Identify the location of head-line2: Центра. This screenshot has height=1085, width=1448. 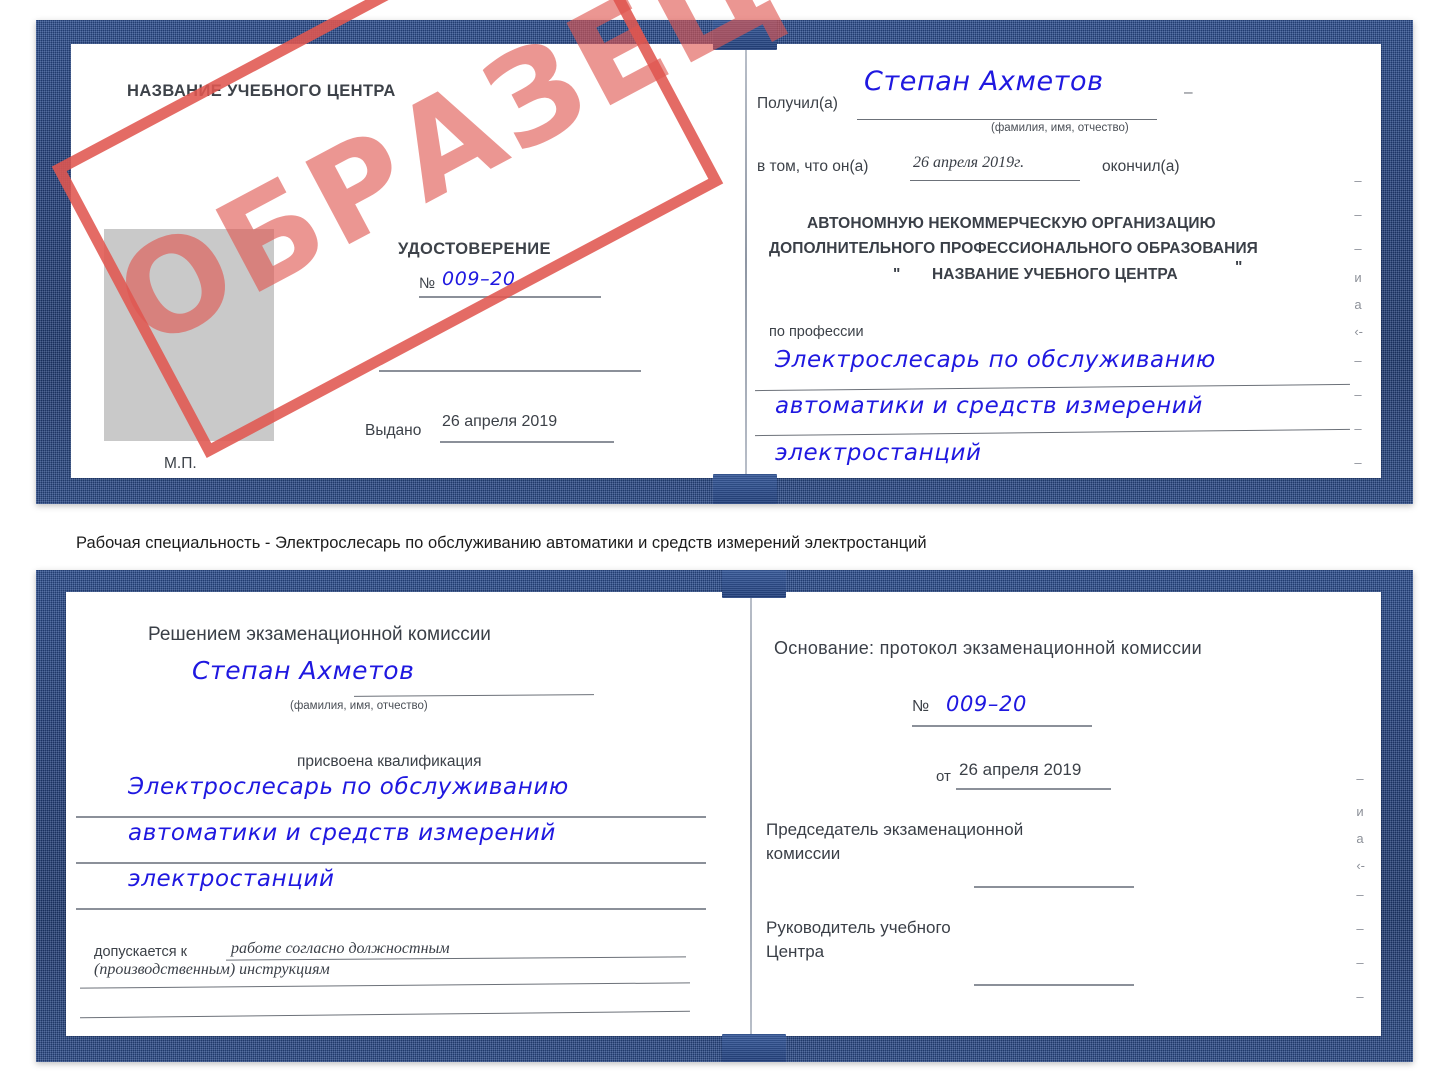
(795, 951).